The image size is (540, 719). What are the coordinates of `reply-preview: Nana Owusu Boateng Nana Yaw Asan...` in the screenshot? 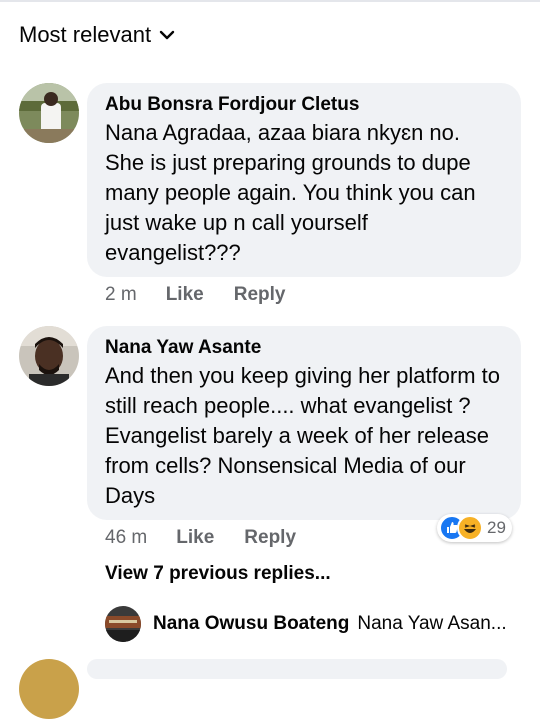 It's located at (315, 624).